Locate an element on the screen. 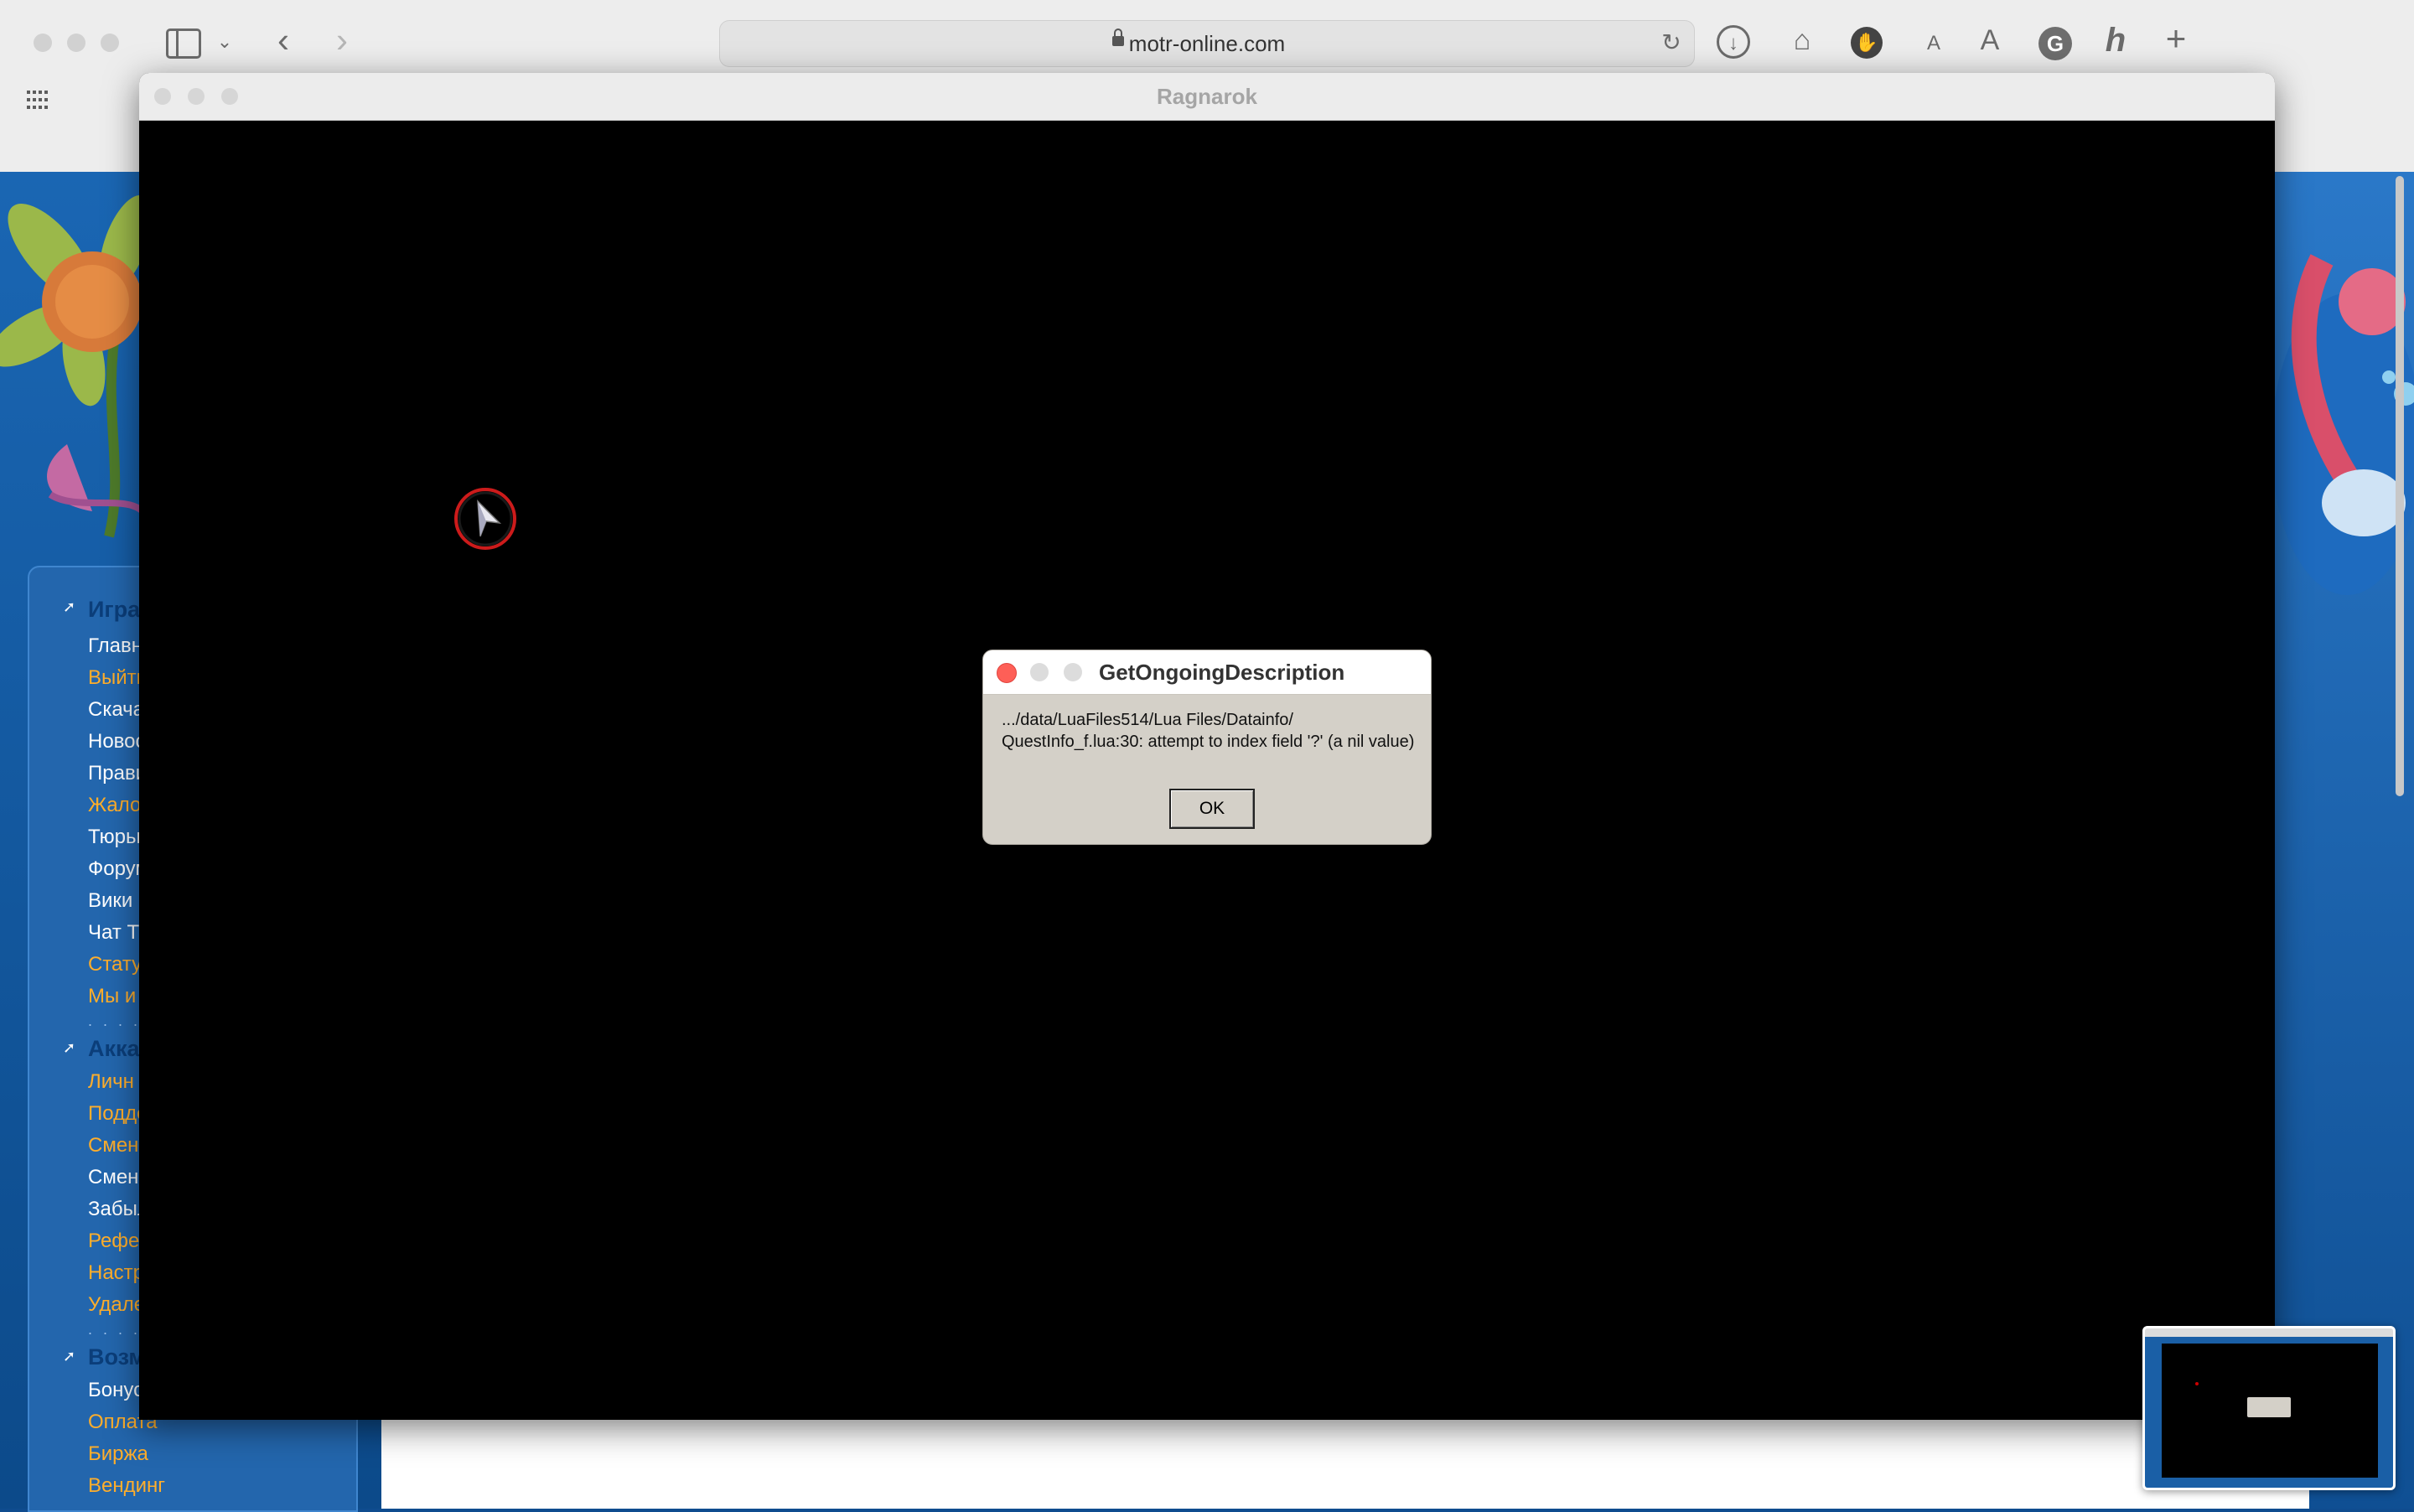 This screenshot has width=2414, height=1512. address-bar: motr-online.com ↻ is located at coordinates (1207, 43).